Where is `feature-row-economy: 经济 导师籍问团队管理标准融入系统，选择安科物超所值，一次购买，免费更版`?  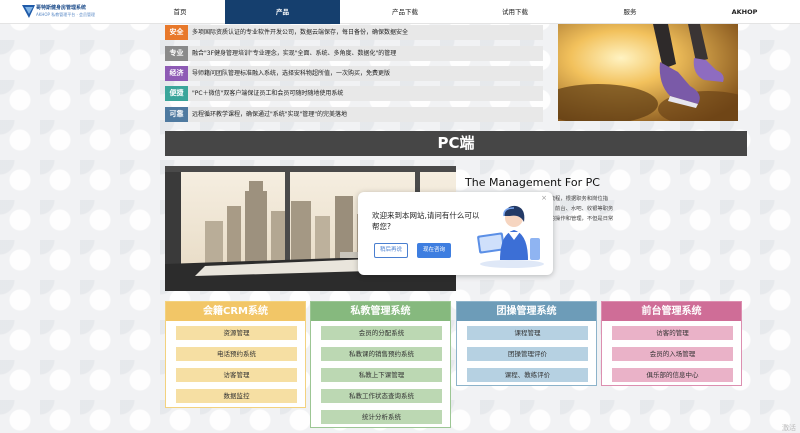 feature-row-economy: 经济 导师籍问团队管理标准融入系统，选择安科物超所值，一次购买，免费更版 is located at coordinates (354, 73).